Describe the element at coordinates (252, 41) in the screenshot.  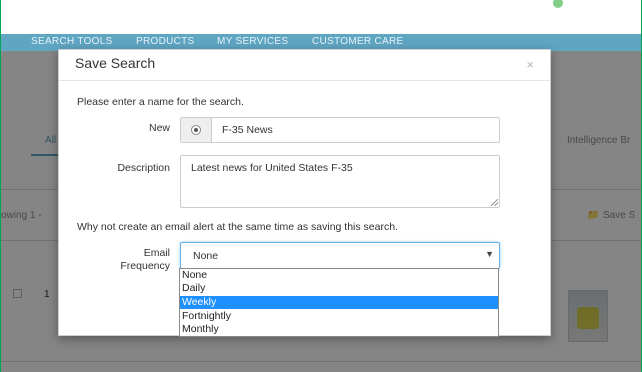
I see `nav-my-services: MY SERVICES` at that location.